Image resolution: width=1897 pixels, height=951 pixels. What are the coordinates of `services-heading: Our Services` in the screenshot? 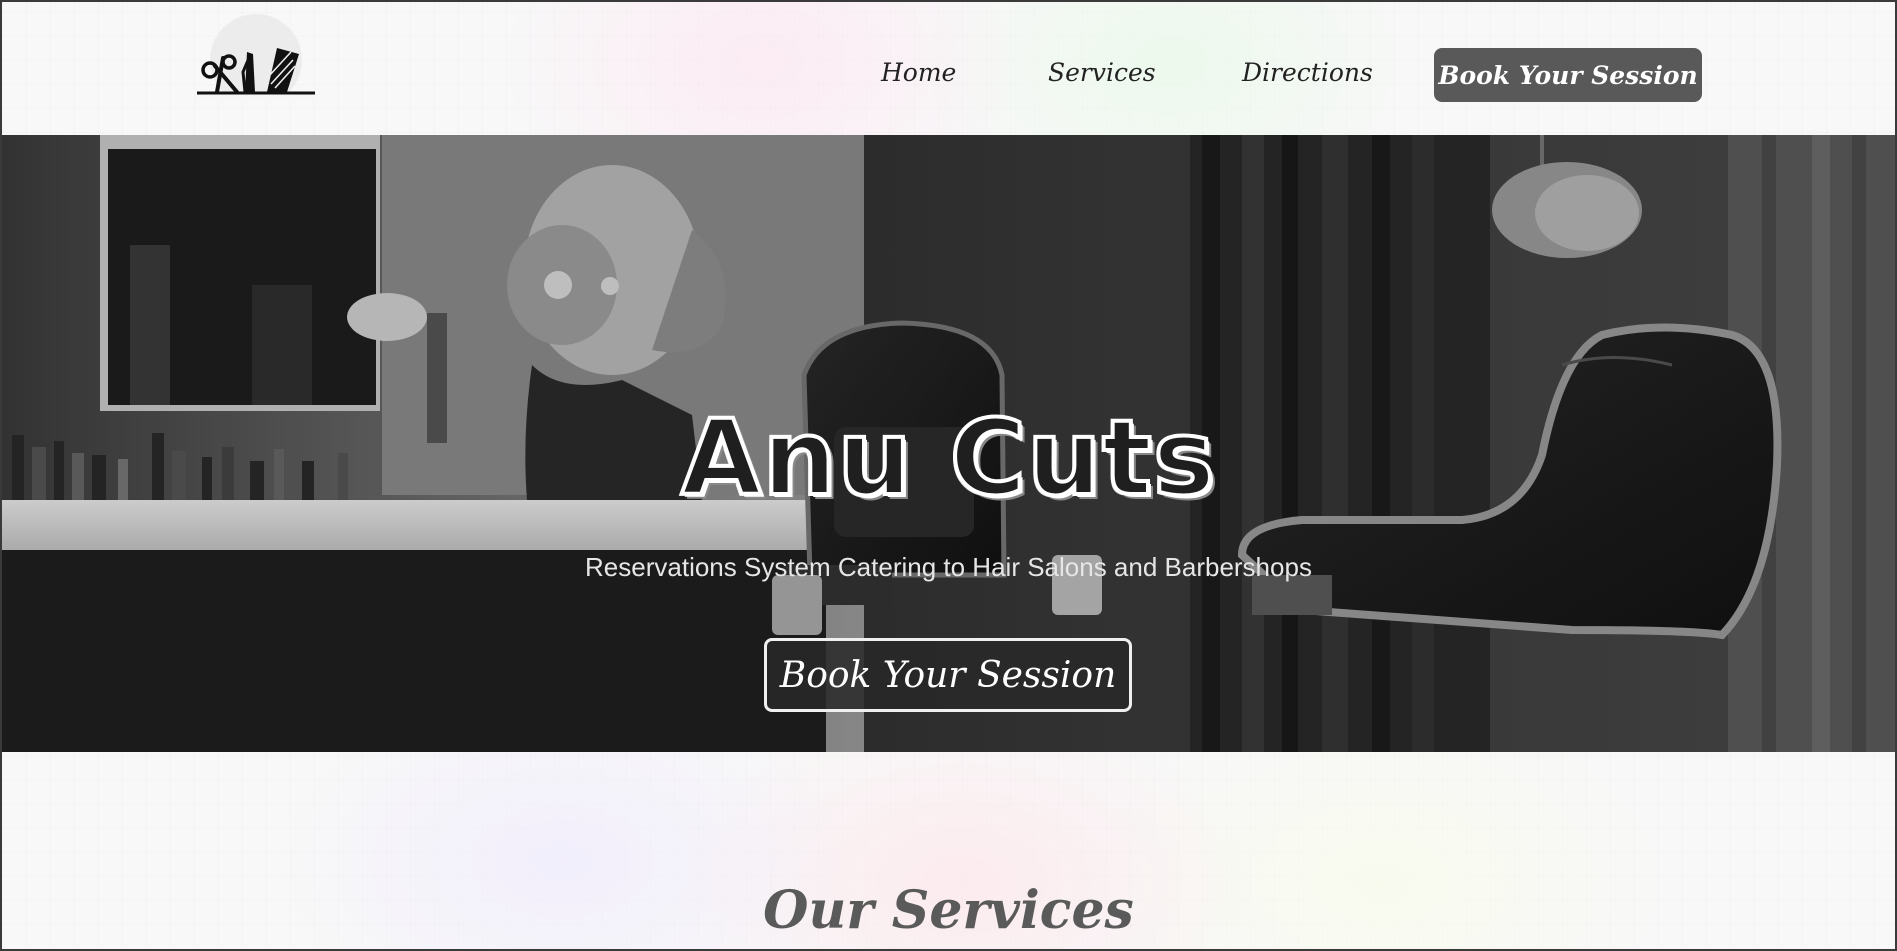 It's located at (948, 910).